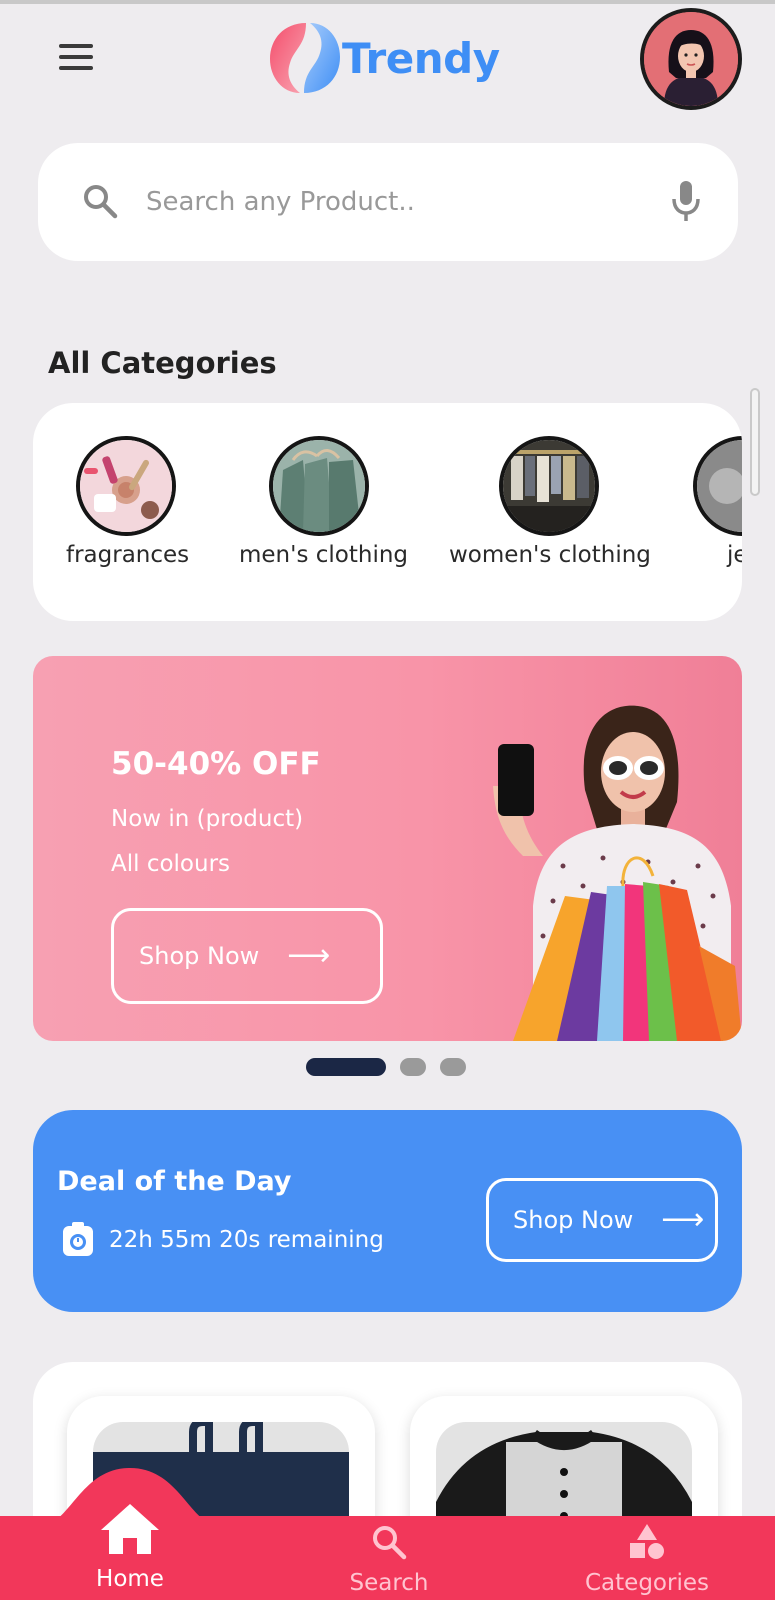  I want to click on nav-item-categories: Categories, so click(647, 1560).